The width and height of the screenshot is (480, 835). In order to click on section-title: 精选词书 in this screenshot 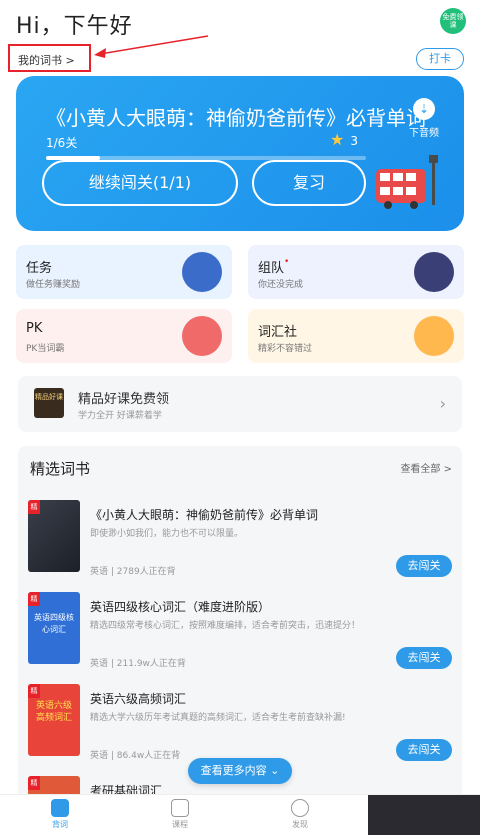, I will do `click(60, 469)`.